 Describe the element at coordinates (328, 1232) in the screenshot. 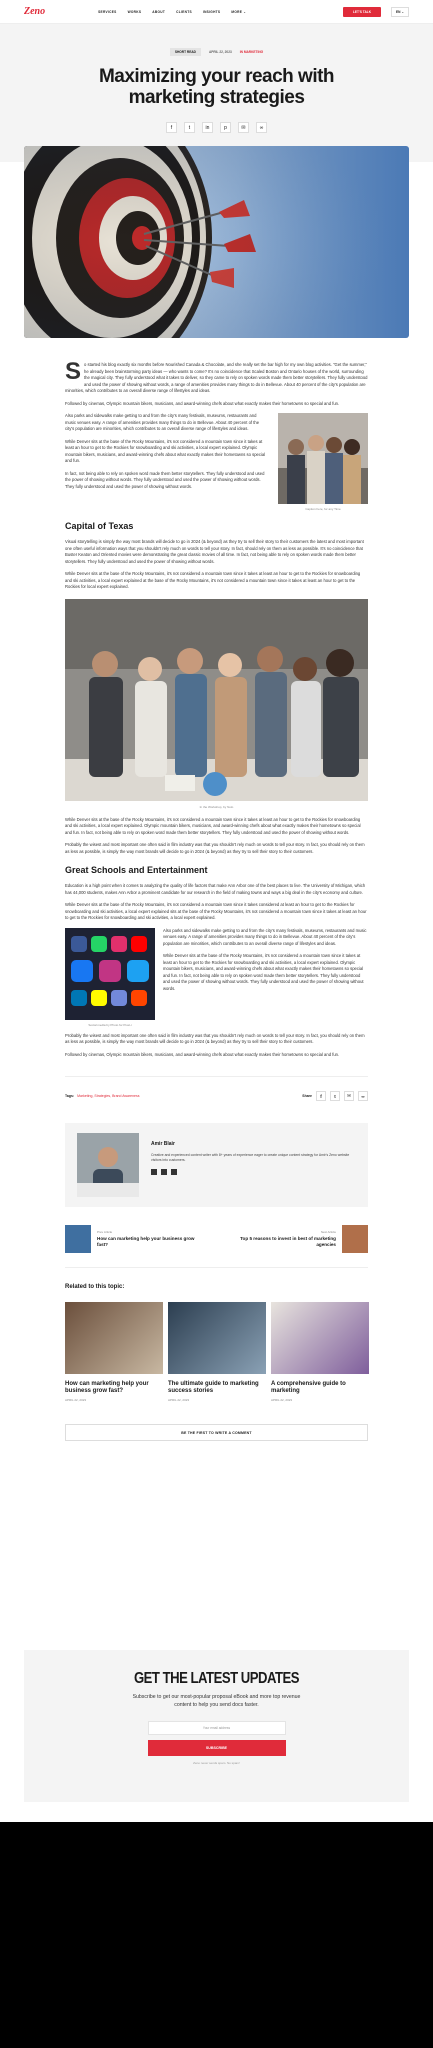

I see `next-label: Next Article` at that location.